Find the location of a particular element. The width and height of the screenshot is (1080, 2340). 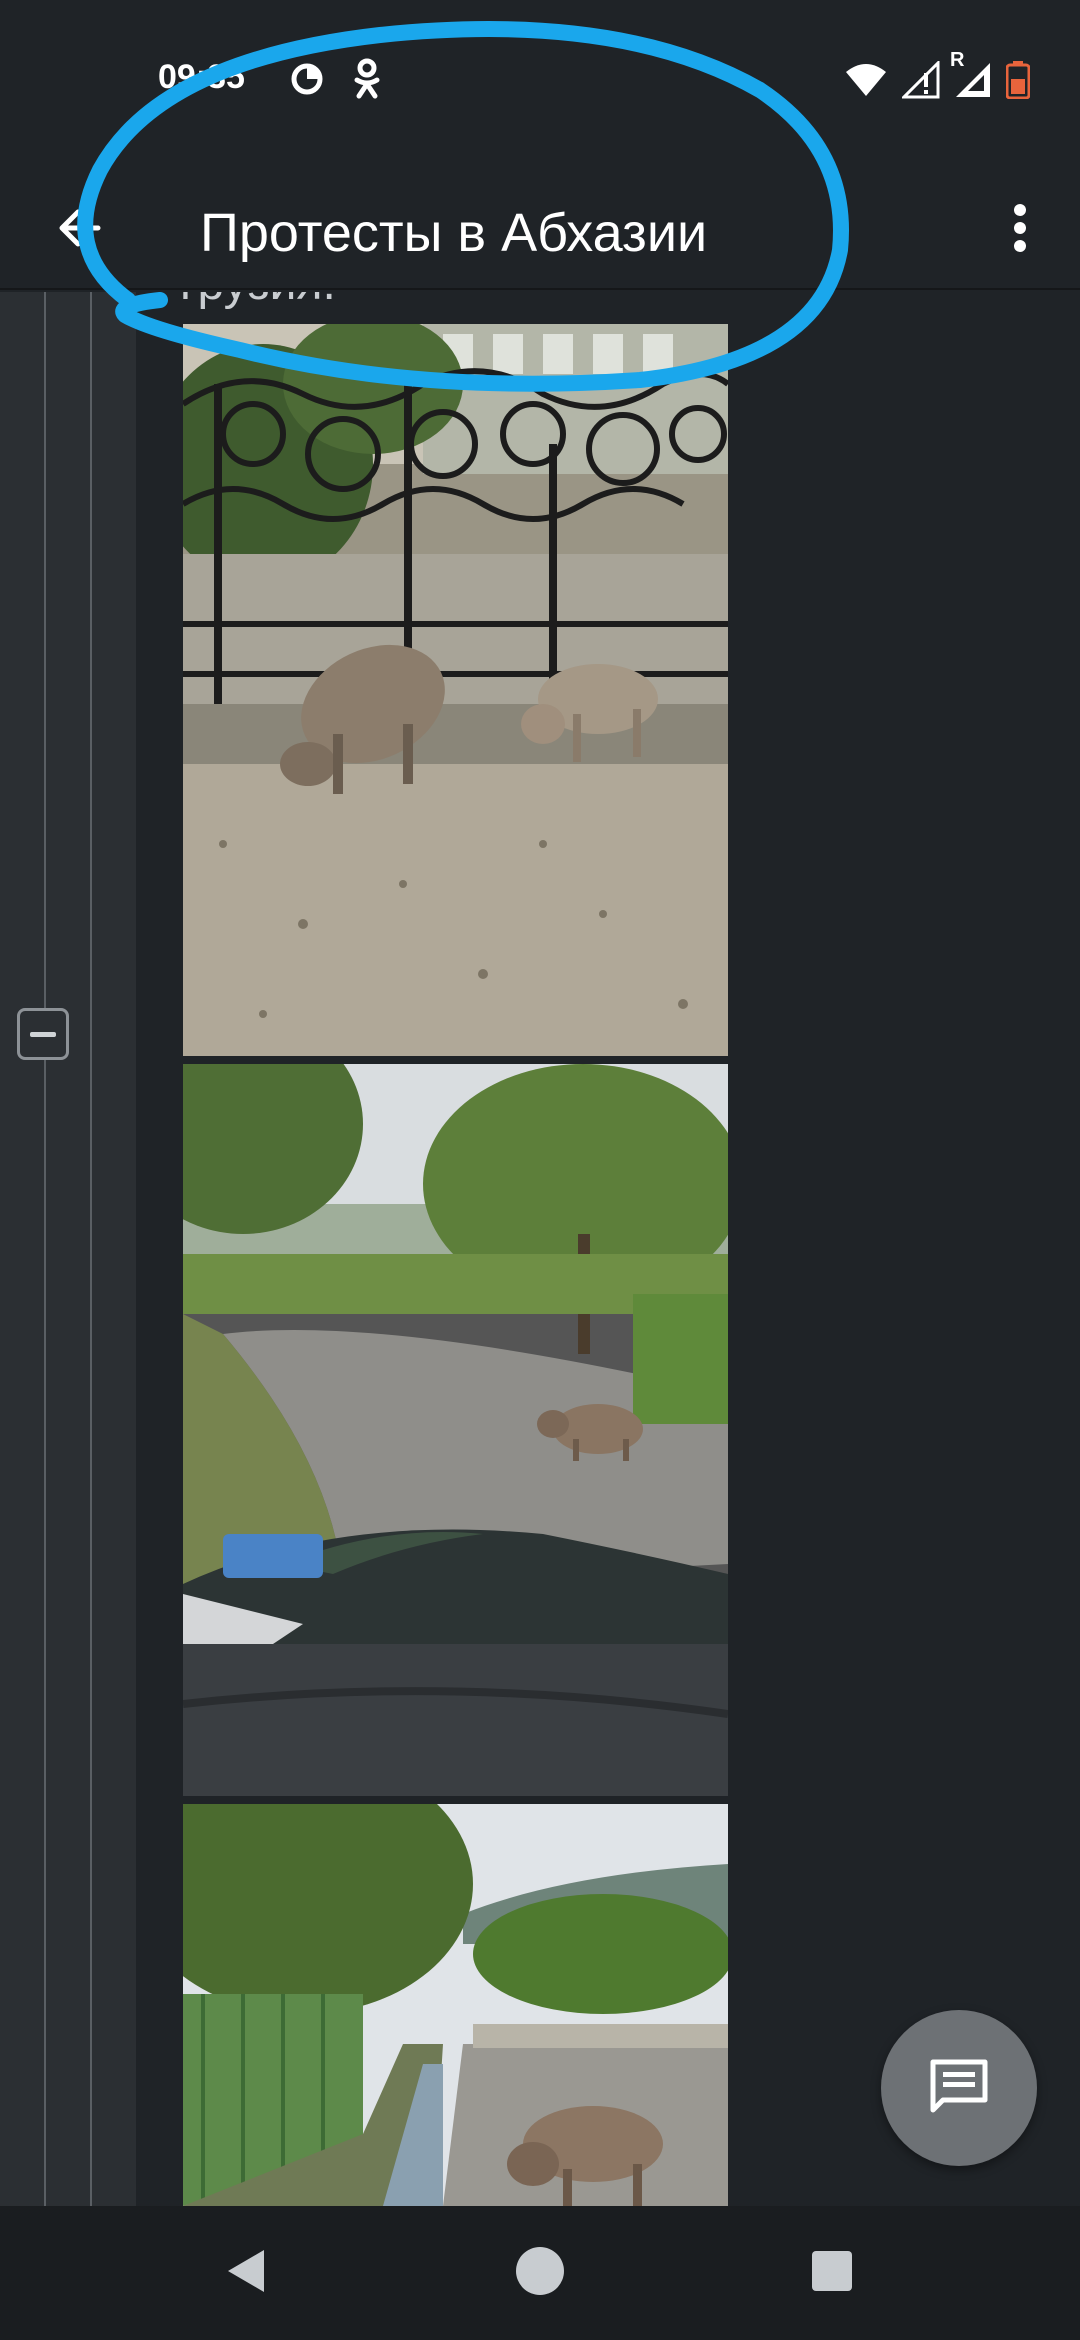

roaming-label: R is located at coordinates (957, 59).